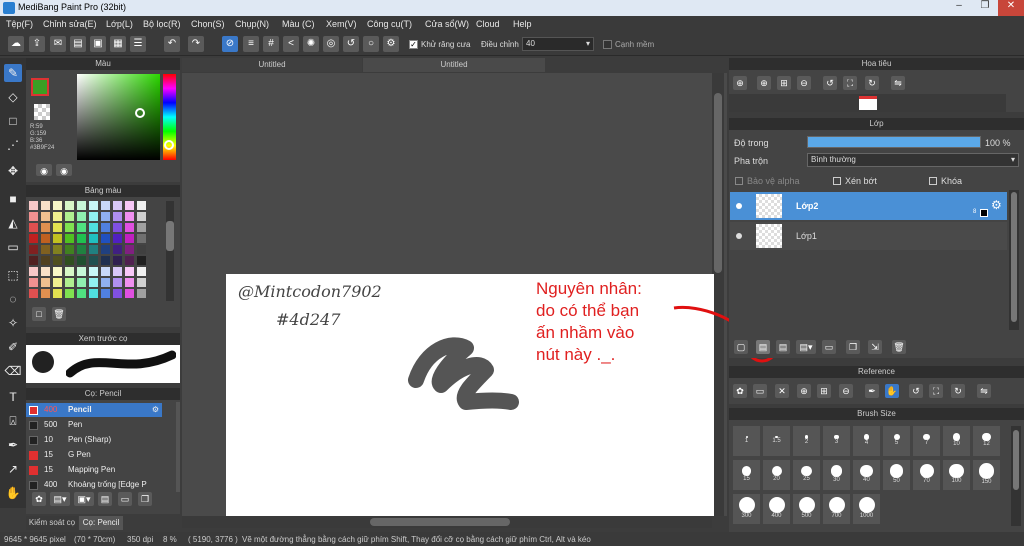 The height and width of the screenshot is (546, 1024). I want to click on tab-brush-pencil: Cọ: Pencil, so click(101, 523).